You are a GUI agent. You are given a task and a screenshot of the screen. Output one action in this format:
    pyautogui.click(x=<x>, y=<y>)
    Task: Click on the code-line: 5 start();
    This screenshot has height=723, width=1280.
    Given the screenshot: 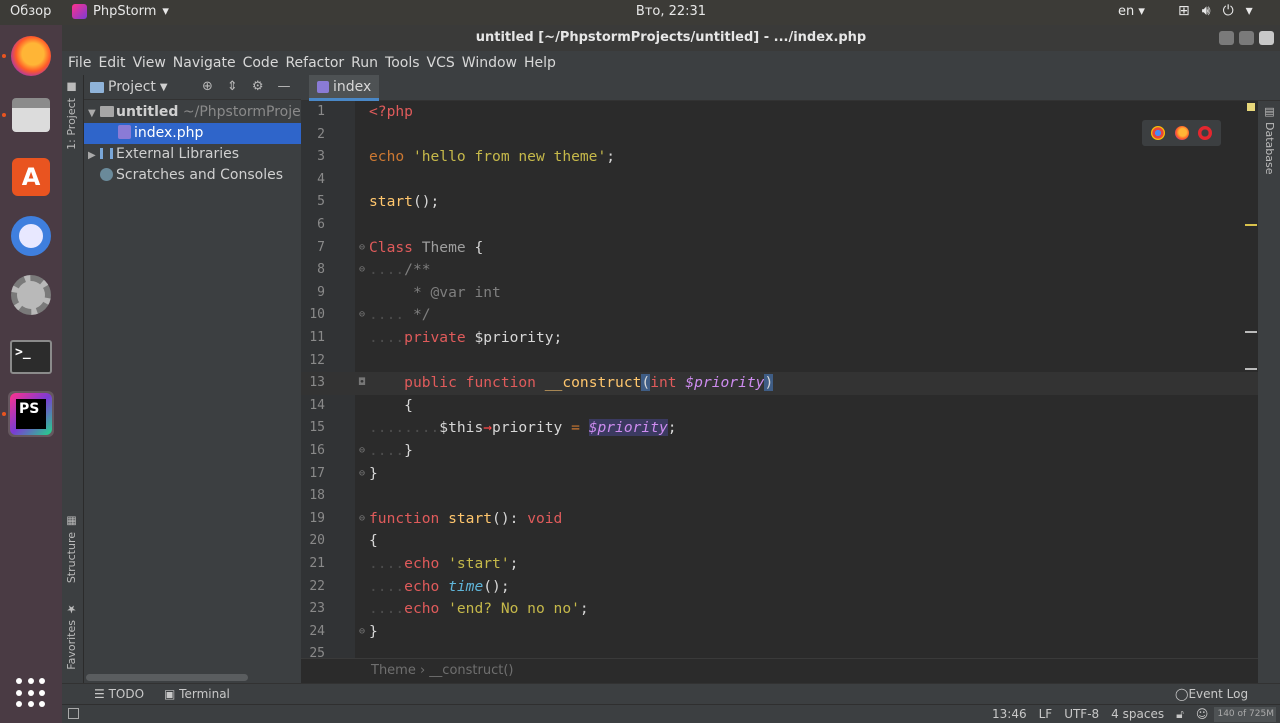 What is the action you would take?
    pyautogui.click(x=779, y=202)
    